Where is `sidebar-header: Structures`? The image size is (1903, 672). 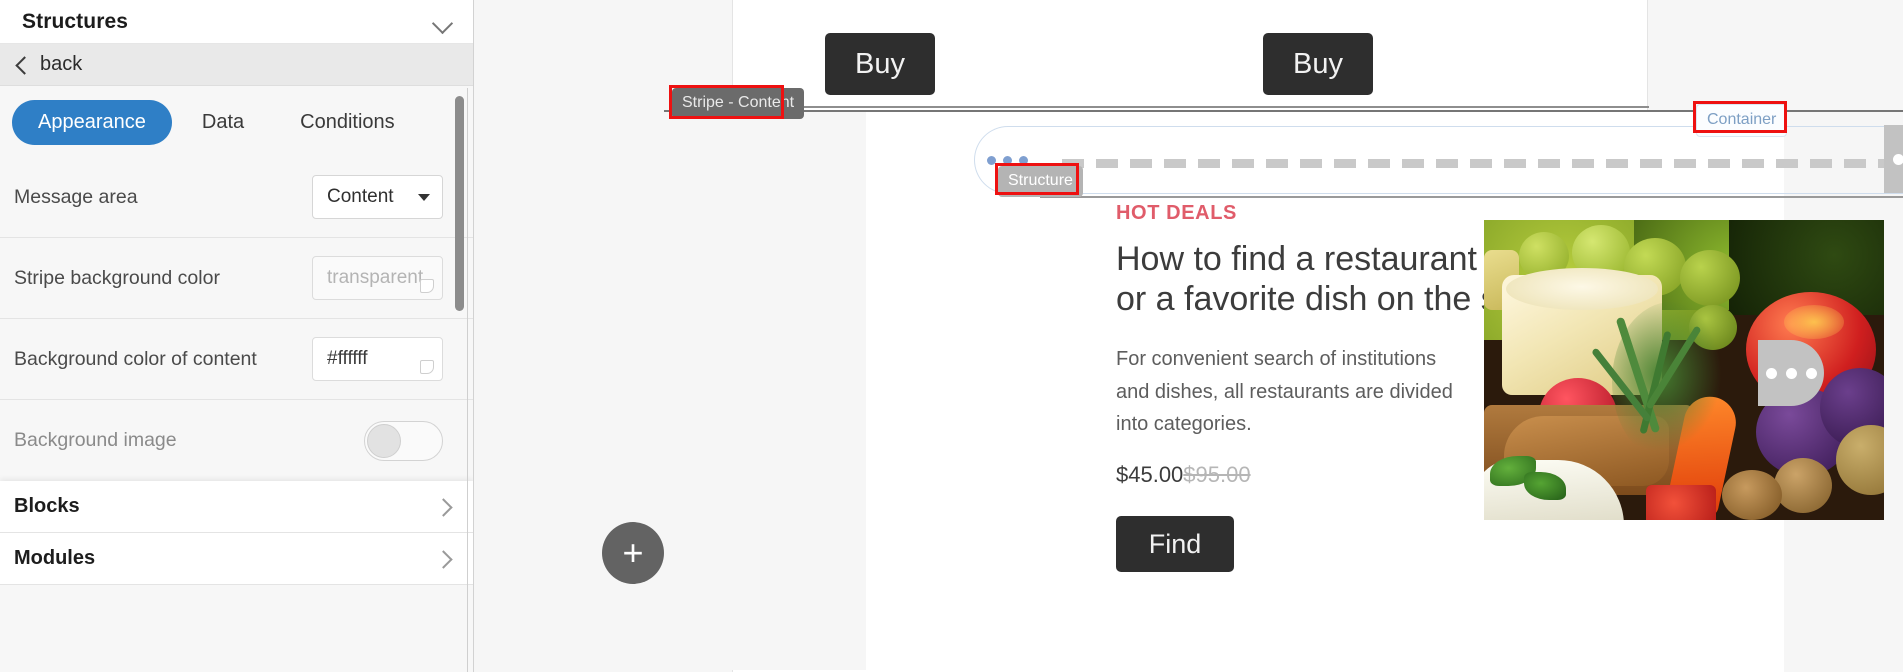 sidebar-header: Structures is located at coordinates (236, 22).